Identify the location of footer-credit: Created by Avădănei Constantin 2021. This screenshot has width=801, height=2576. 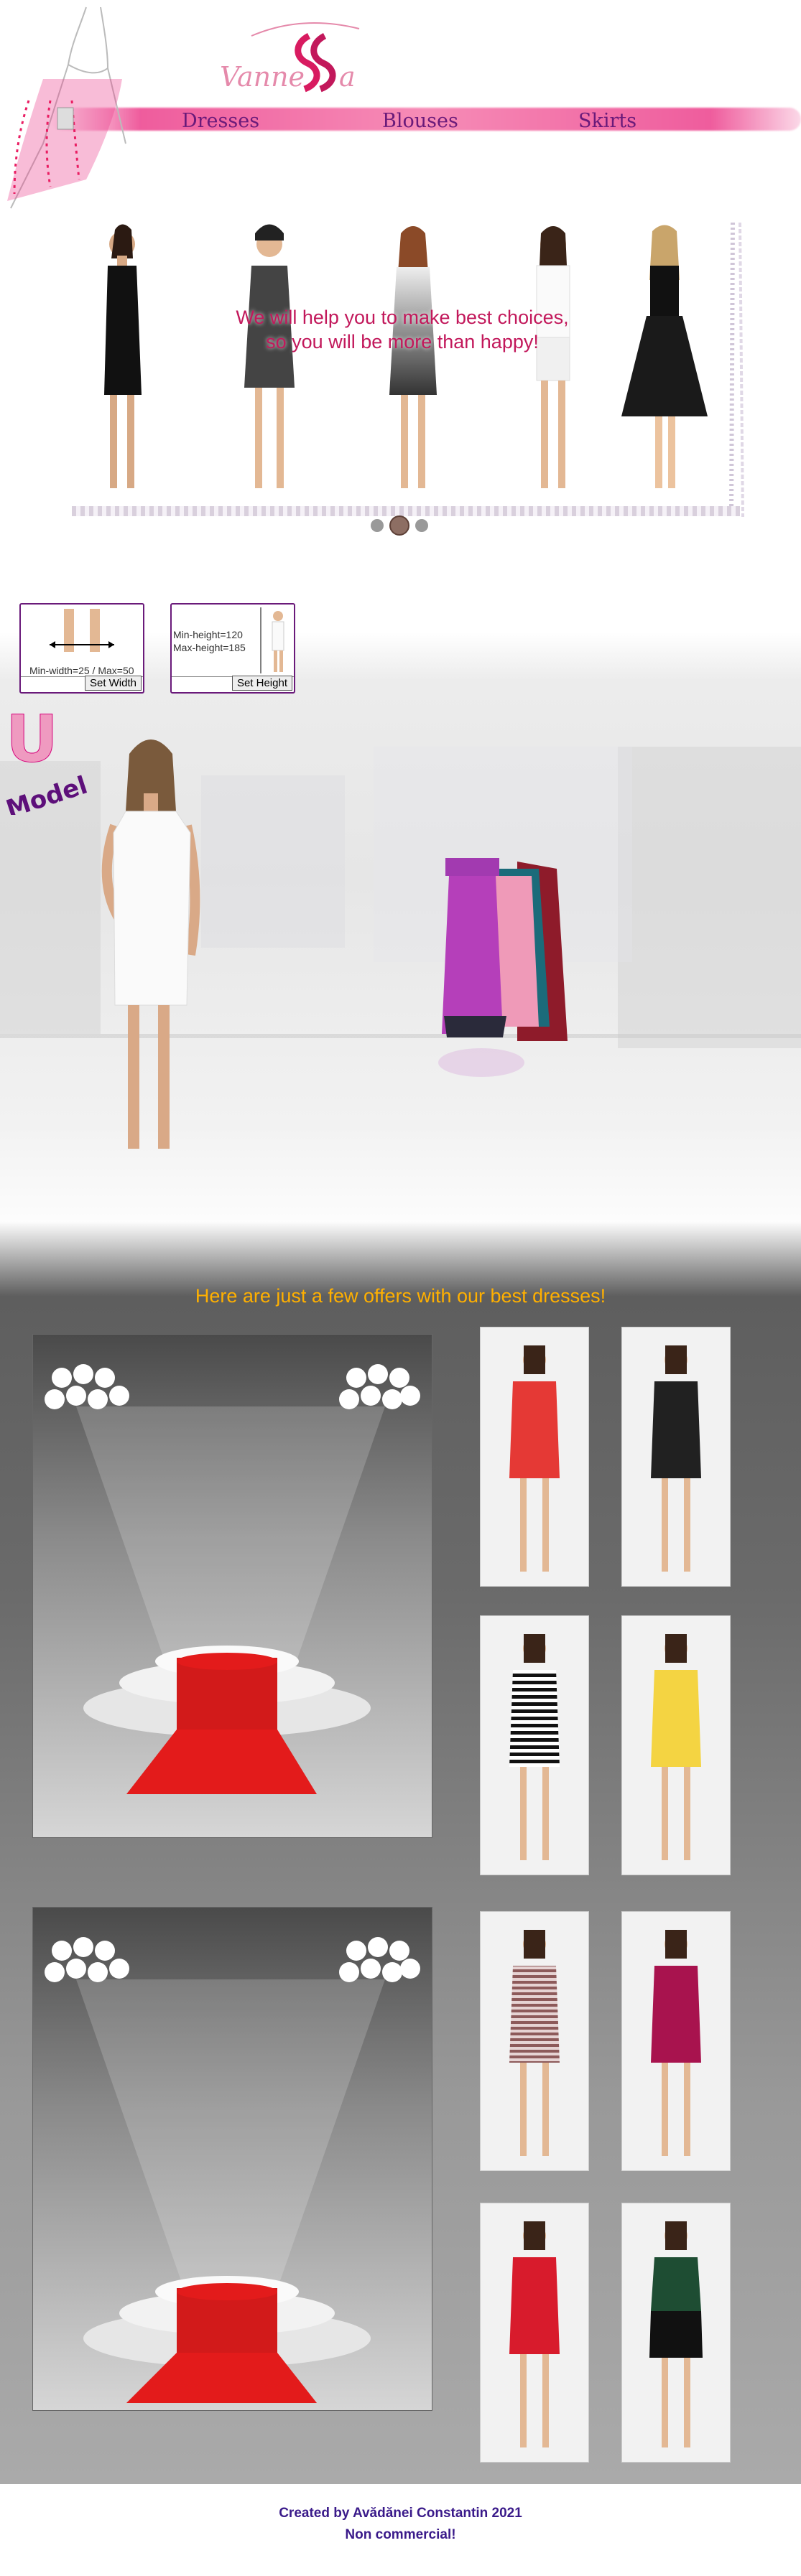
(401, 2513).